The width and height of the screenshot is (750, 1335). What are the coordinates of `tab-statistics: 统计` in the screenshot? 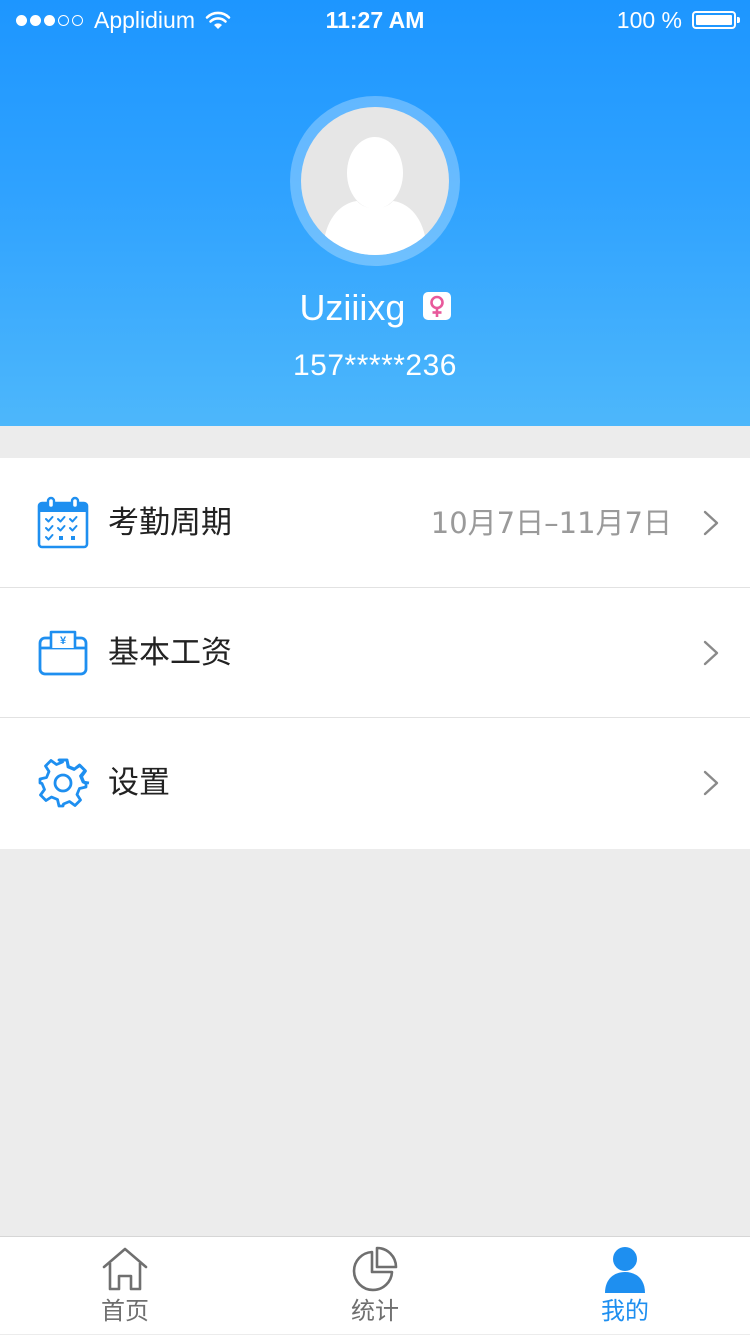 It's located at (375, 1286).